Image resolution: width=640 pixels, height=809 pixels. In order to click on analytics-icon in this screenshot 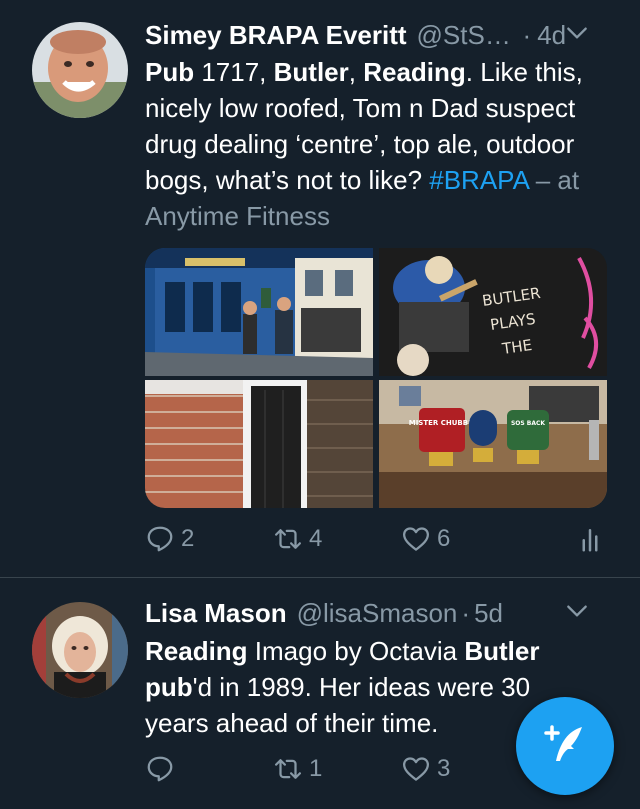, I will do `click(590, 540)`.